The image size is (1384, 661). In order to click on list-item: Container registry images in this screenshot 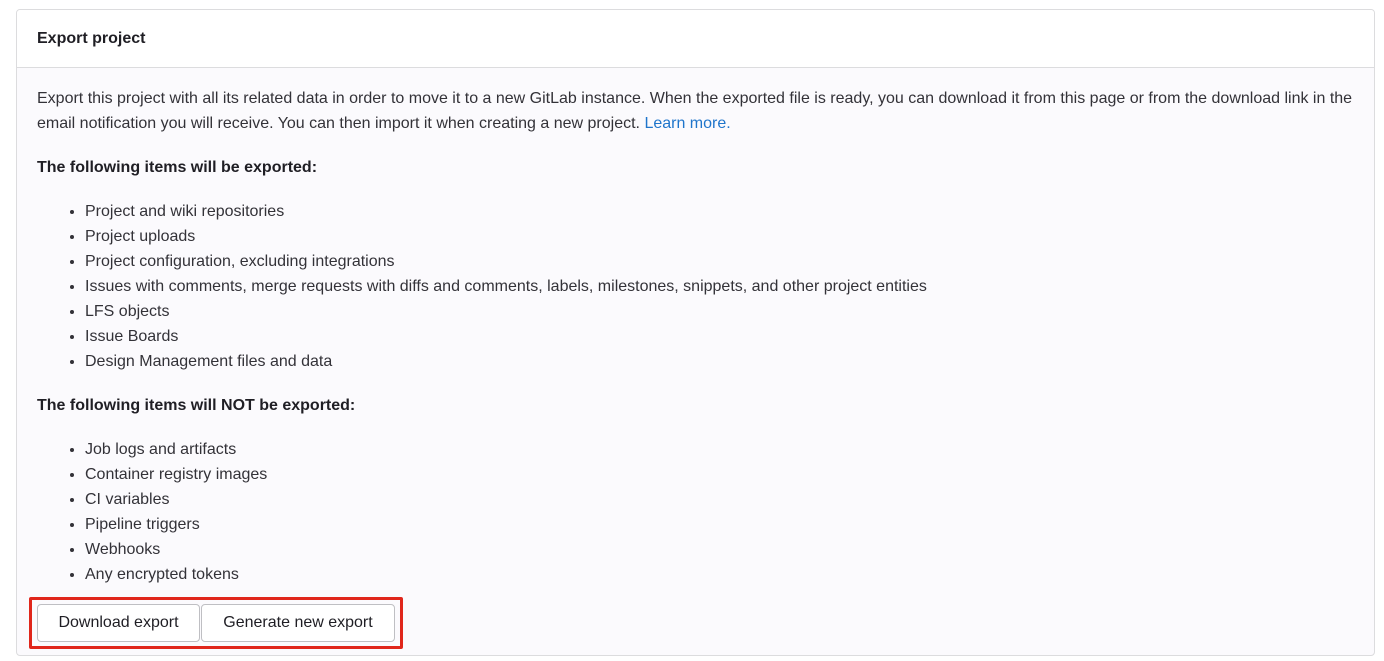, I will do `click(719, 474)`.